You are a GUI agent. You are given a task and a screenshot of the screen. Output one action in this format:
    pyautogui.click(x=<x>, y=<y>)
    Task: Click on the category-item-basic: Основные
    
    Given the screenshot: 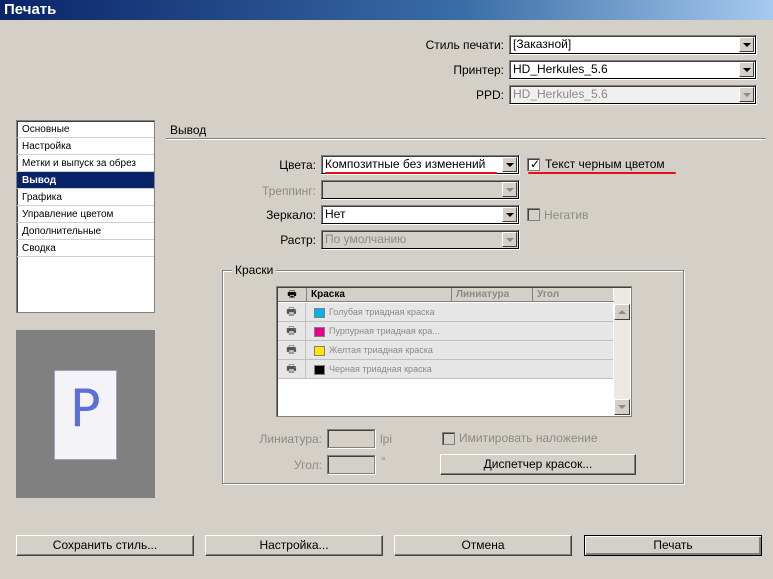 What is the action you would take?
    pyautogui.click(x=85, y=129)
    